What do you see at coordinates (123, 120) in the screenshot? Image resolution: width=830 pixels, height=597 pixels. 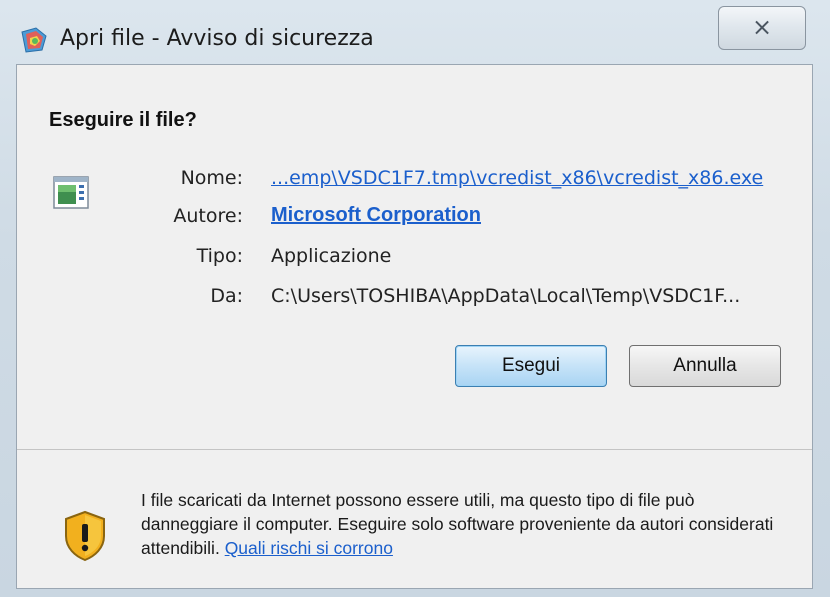 I see `dialog-question: Eseguire il file?` at bounding box center [123, 120].